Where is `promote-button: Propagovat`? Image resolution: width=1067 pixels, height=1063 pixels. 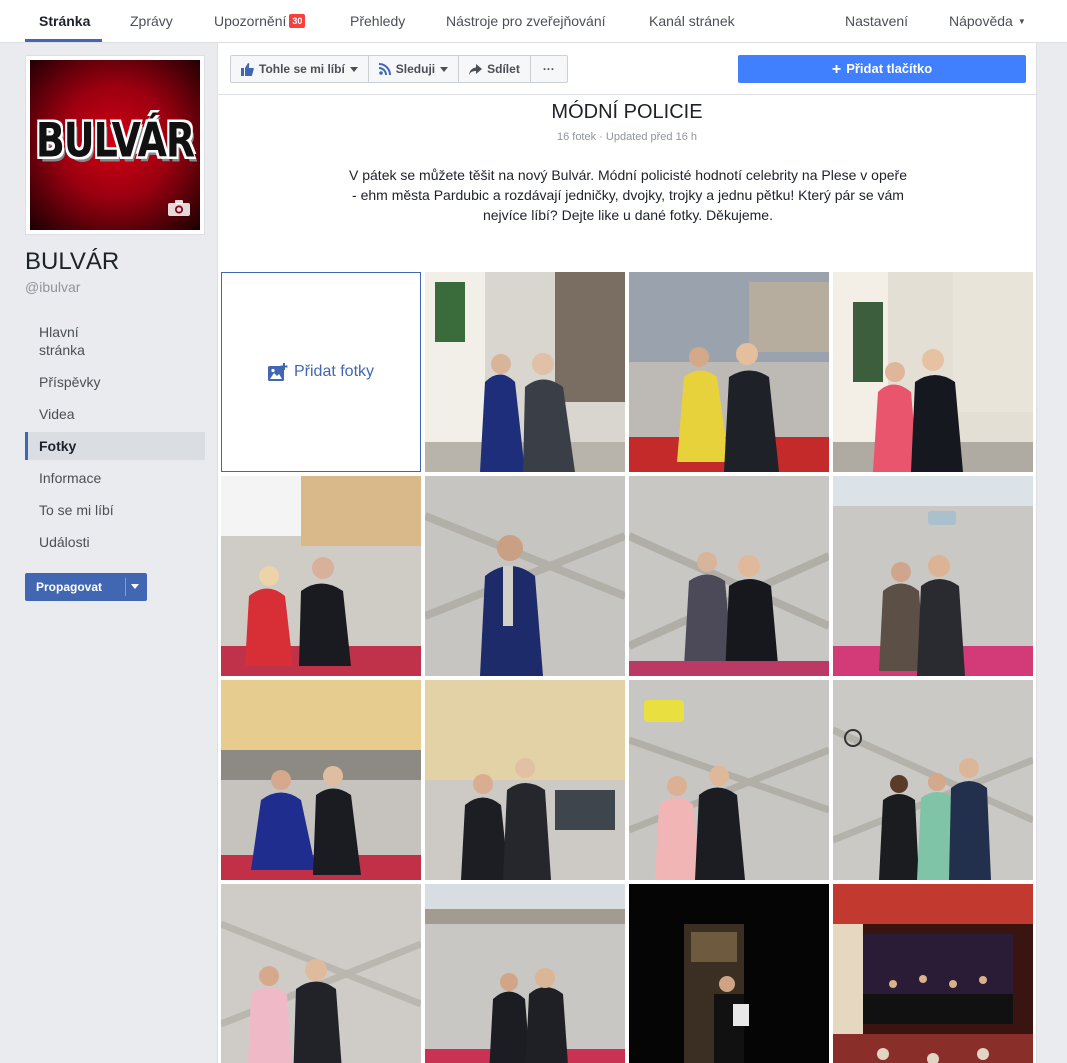
promote-button: Propagovat is located at coordinates (86, 587).